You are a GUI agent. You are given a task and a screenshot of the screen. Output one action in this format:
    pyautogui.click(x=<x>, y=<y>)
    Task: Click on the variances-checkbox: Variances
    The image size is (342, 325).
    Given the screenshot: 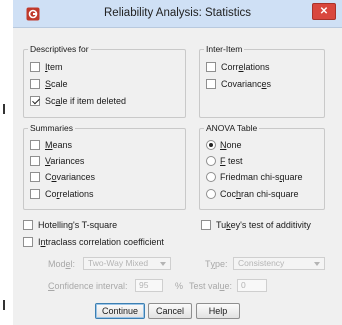 What is the action you would take?
    pyautogui.click(x=57, y=161)
    